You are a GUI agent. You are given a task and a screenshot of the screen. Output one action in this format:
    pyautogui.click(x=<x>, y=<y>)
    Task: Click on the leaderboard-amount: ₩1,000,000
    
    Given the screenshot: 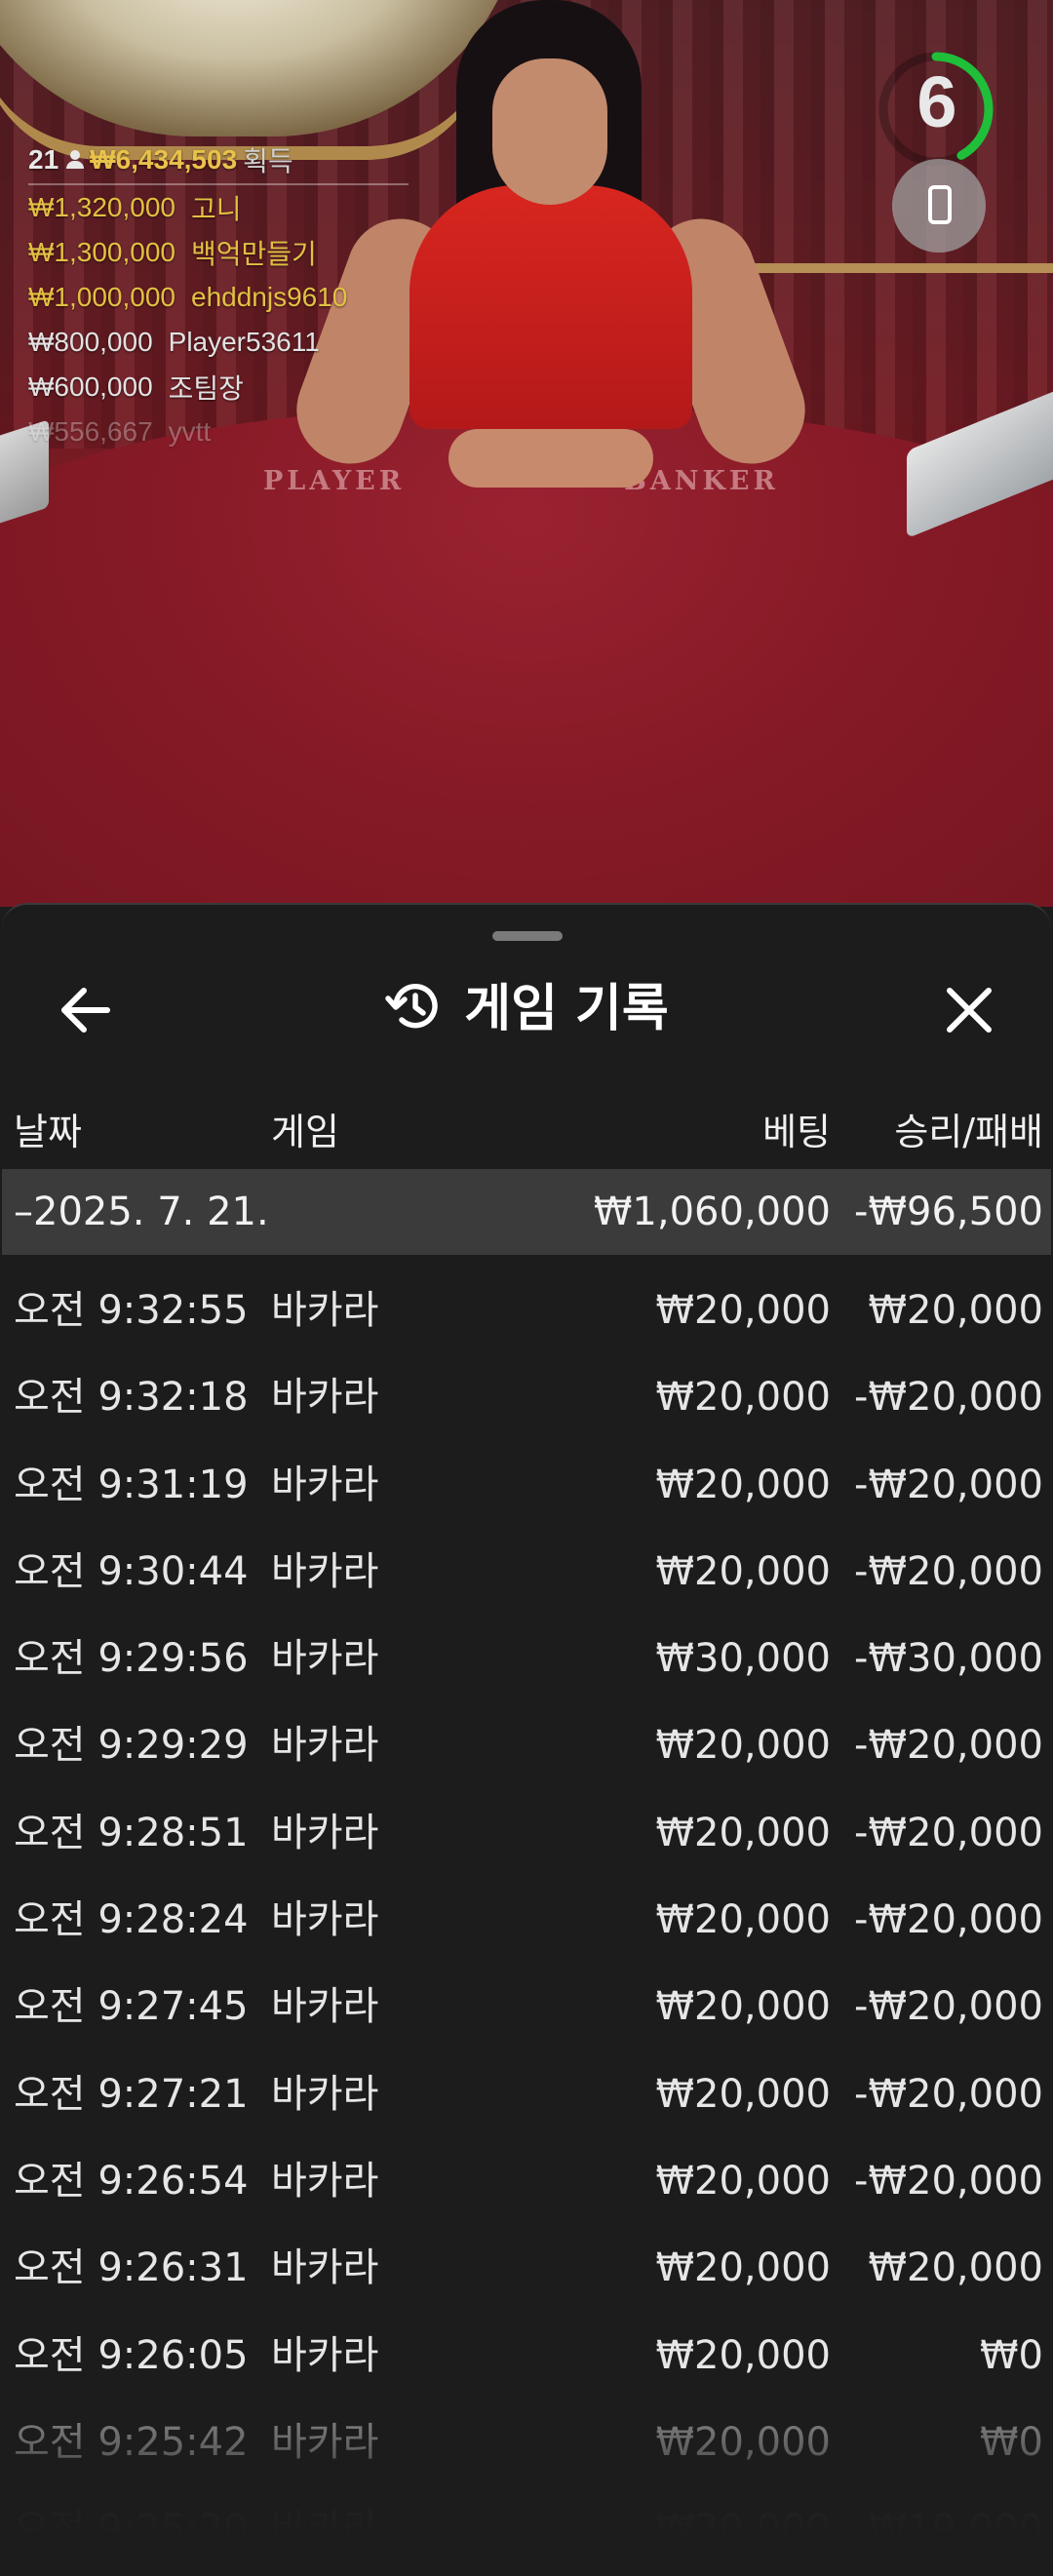 What is the action you would take?
    pyautogui.click(x=102, y=297)
    